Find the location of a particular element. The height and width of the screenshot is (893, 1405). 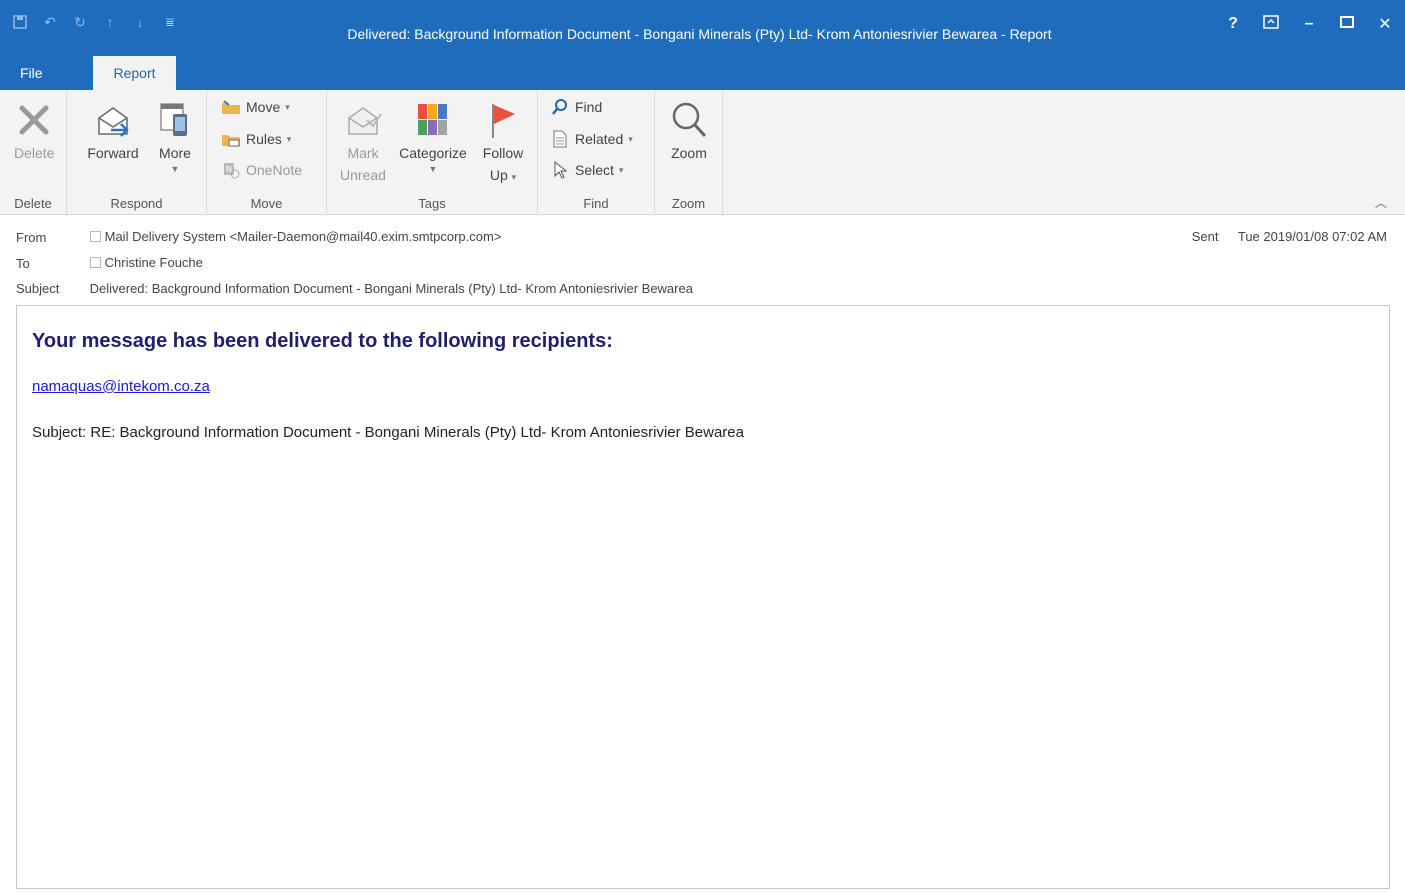

mark-unread-button: Mark Unread is located at coordinates (363, 142).